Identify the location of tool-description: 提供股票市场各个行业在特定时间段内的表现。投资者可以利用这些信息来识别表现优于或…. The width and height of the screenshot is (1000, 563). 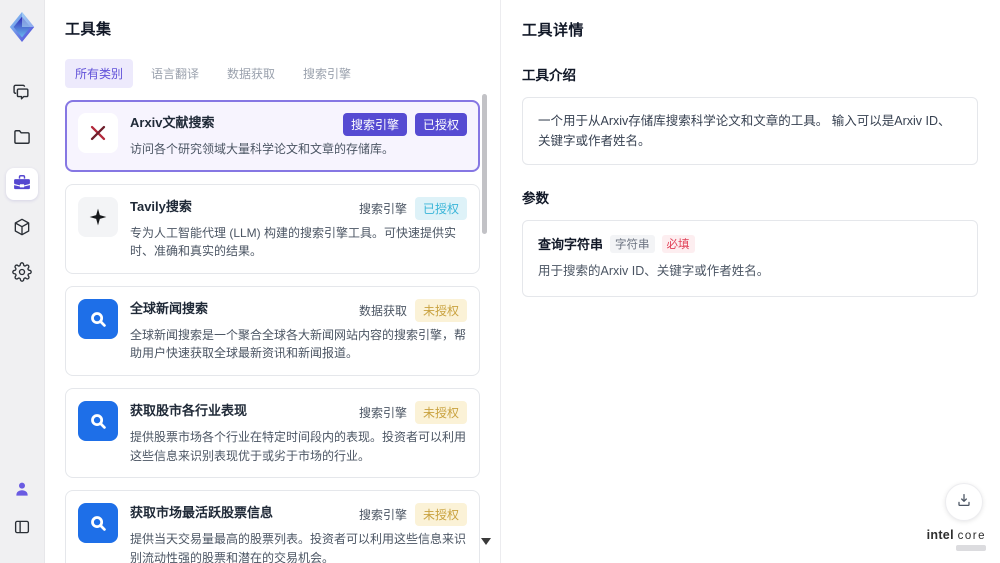
(298, 446).